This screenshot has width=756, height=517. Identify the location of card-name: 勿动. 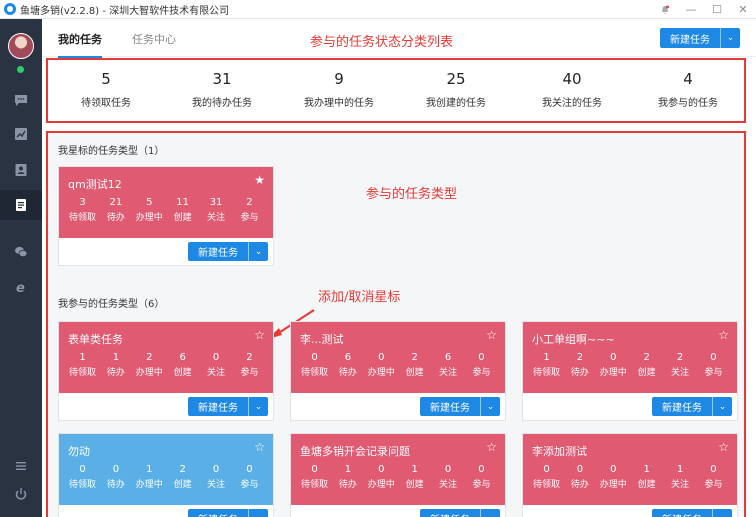
(79, 451).